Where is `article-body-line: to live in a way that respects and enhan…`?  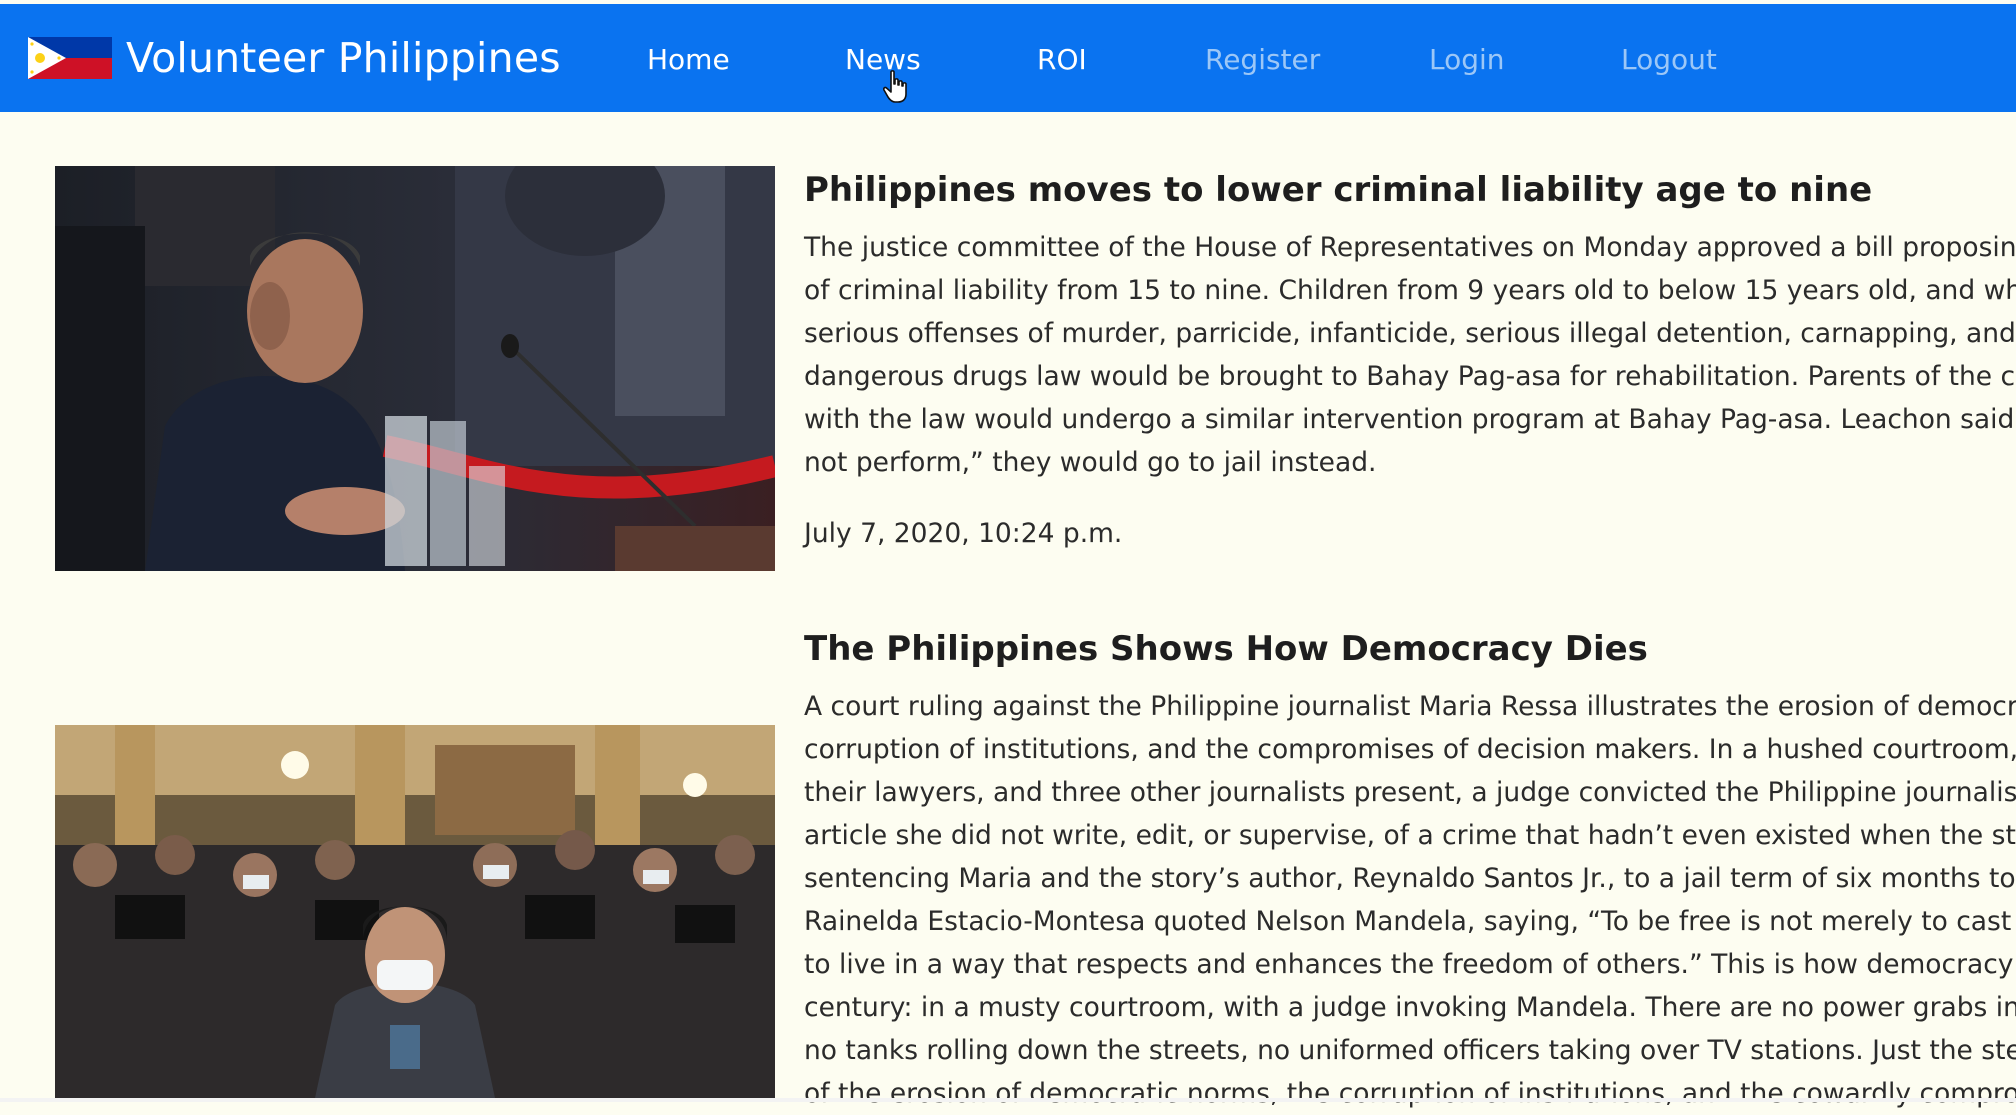
article-body-line: to live in a way that respects and enhan… is located at coordinates (1410, 964).